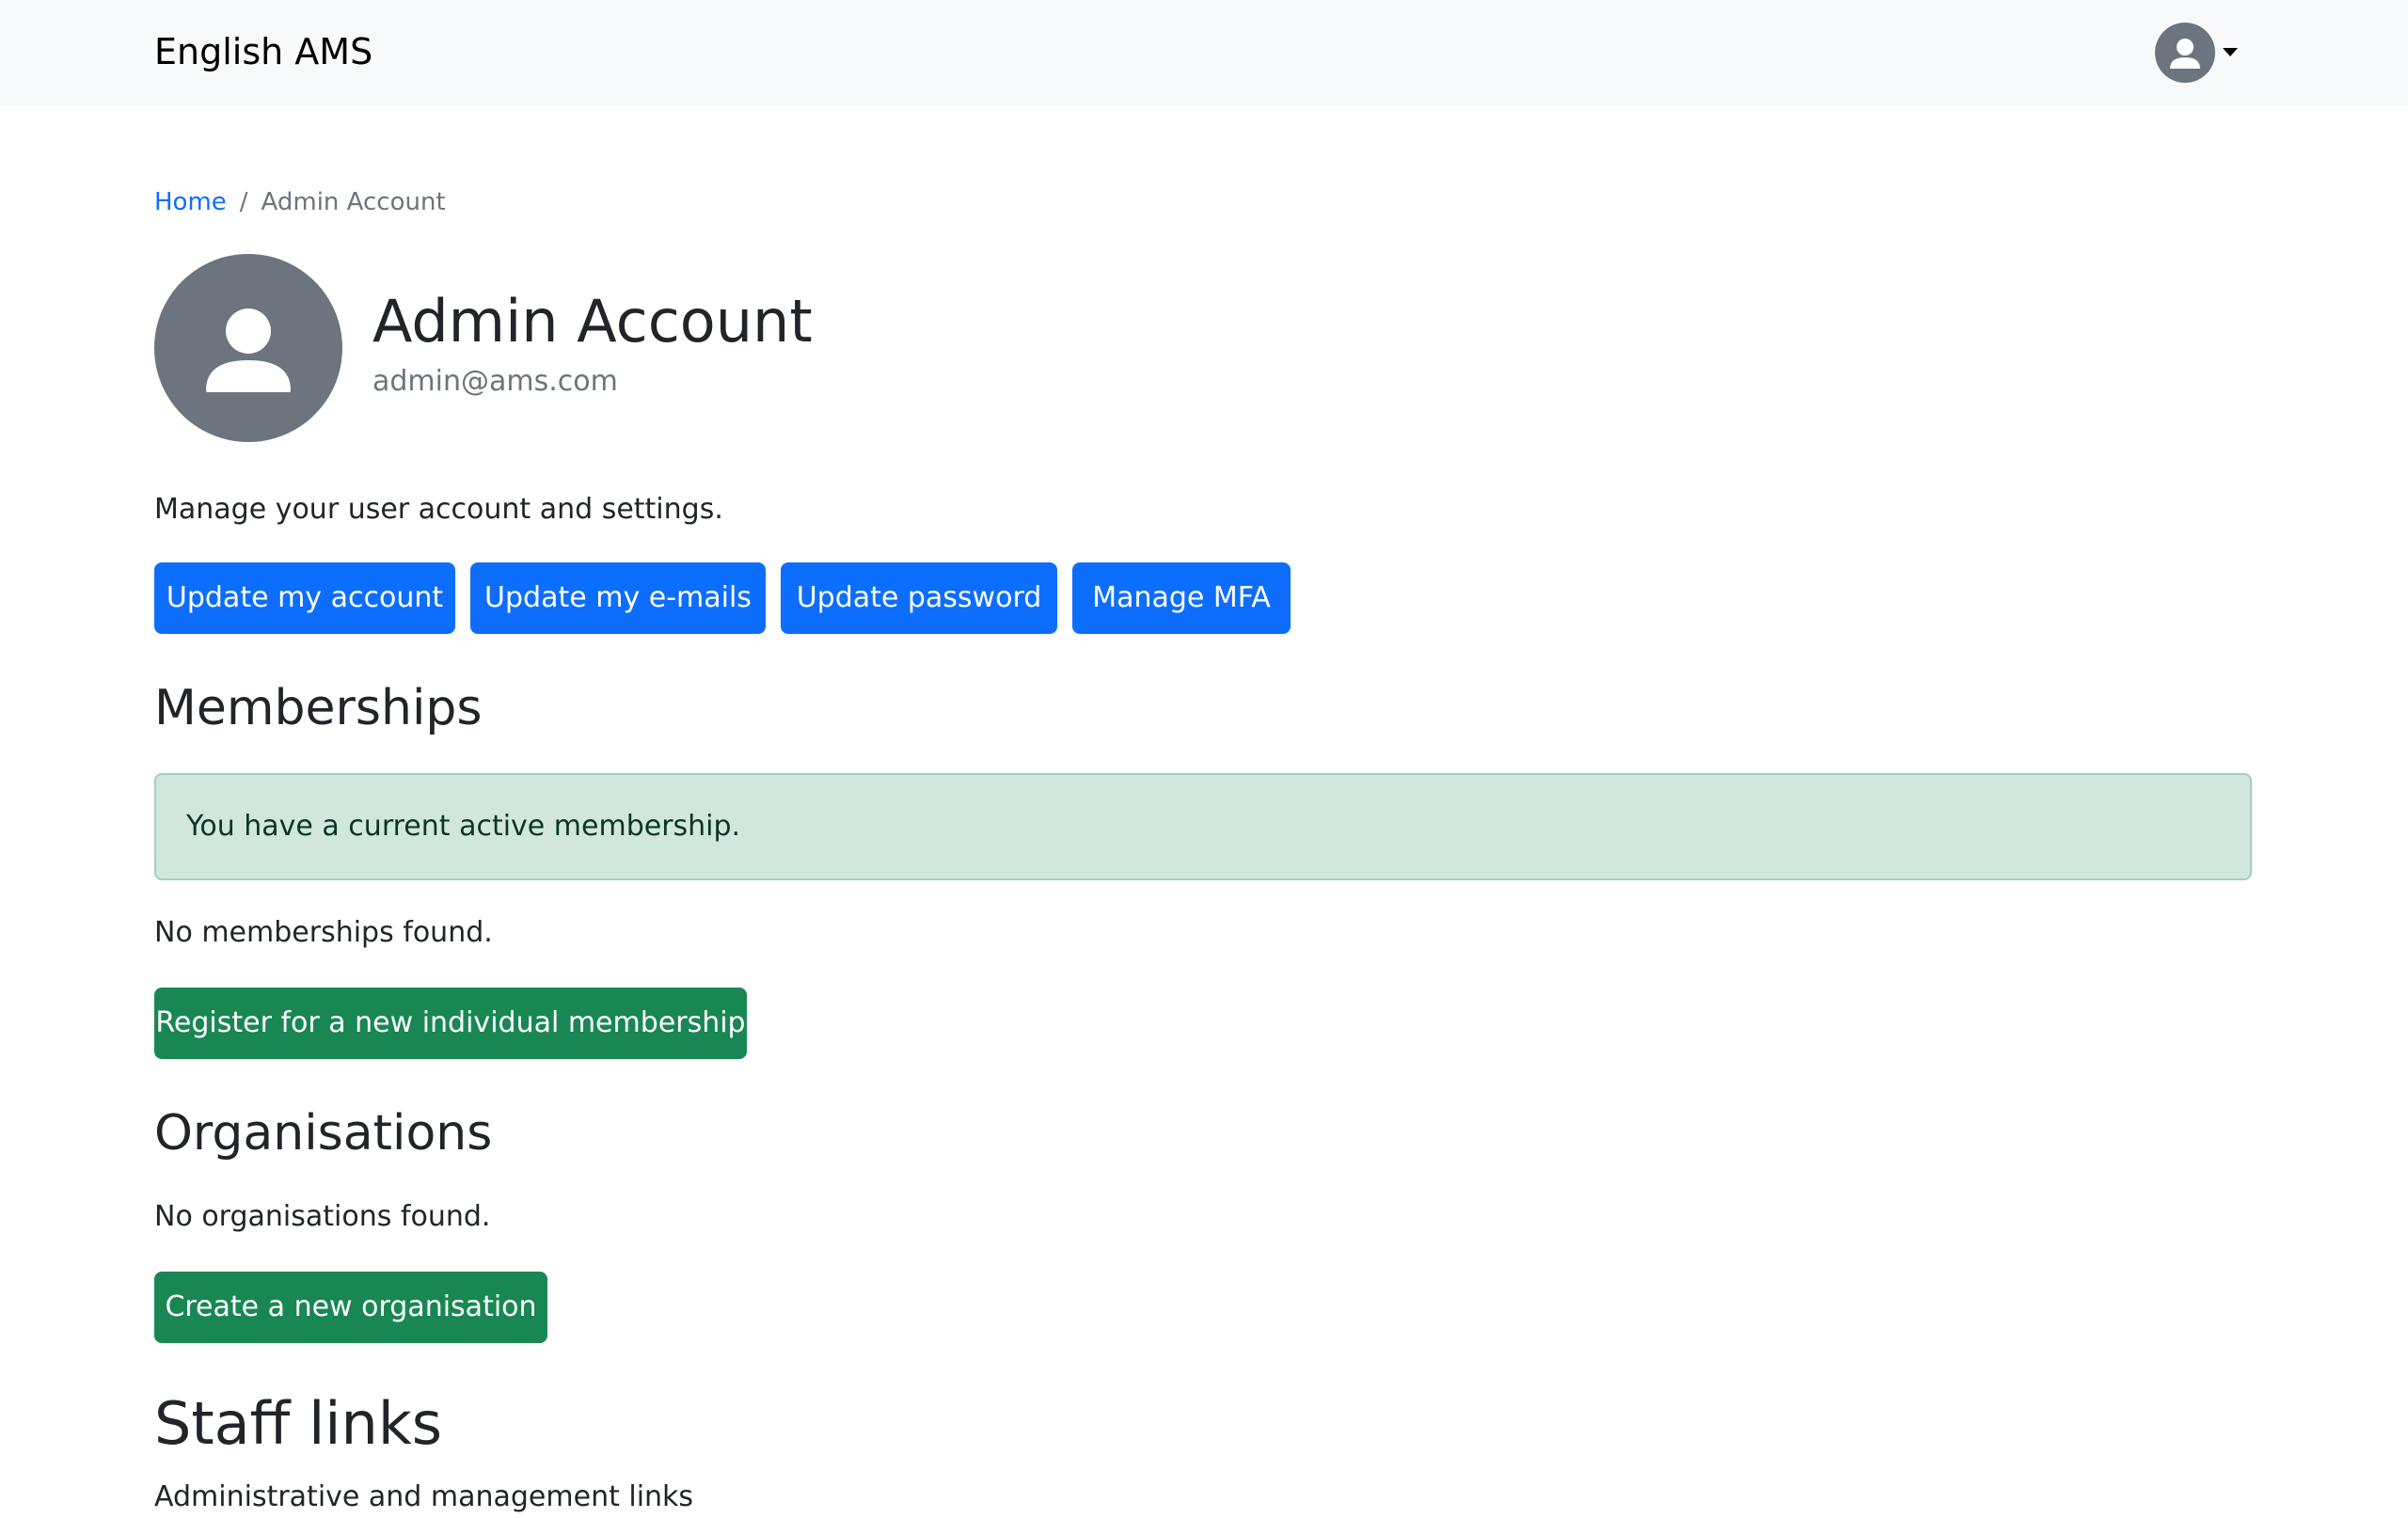  What do you see at coordinates (495, 381) in the screenshot?
I see `profile-email: admin@ams.com` at bounding box center [495, 381].